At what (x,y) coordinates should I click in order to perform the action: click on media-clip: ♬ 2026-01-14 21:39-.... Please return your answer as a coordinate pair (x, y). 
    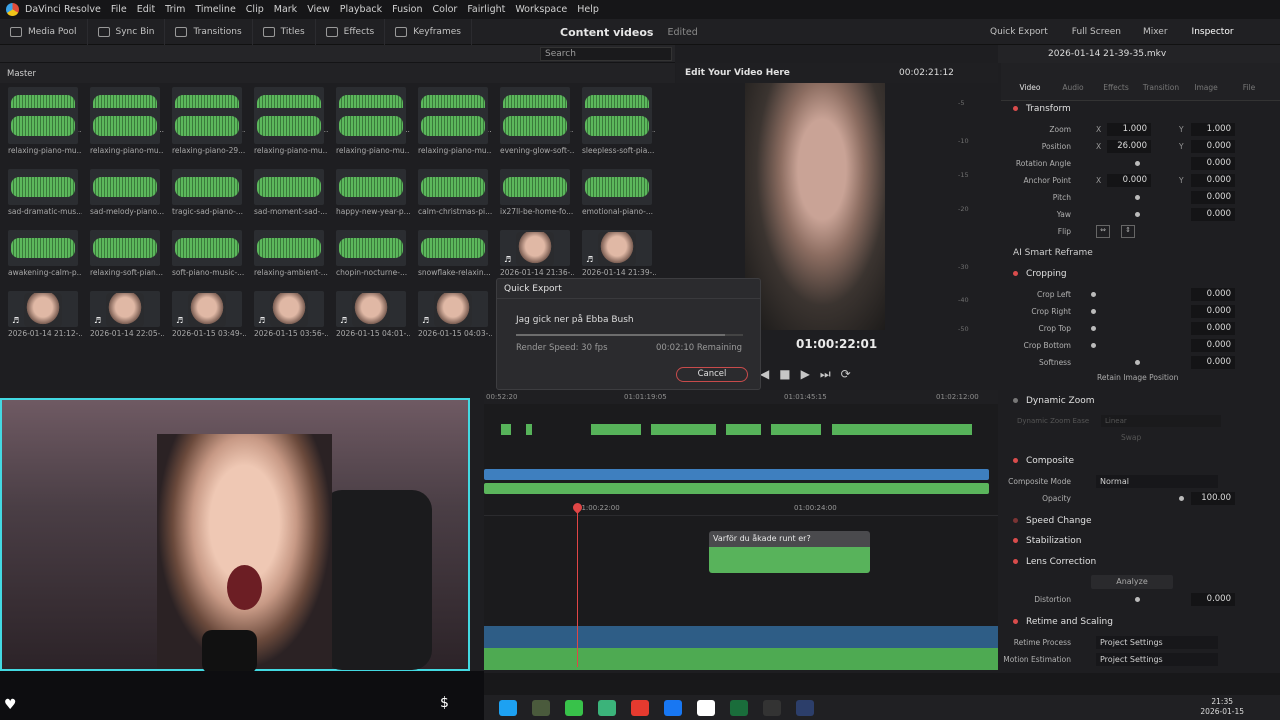
    Looking at the image, I should click on (619, 247).